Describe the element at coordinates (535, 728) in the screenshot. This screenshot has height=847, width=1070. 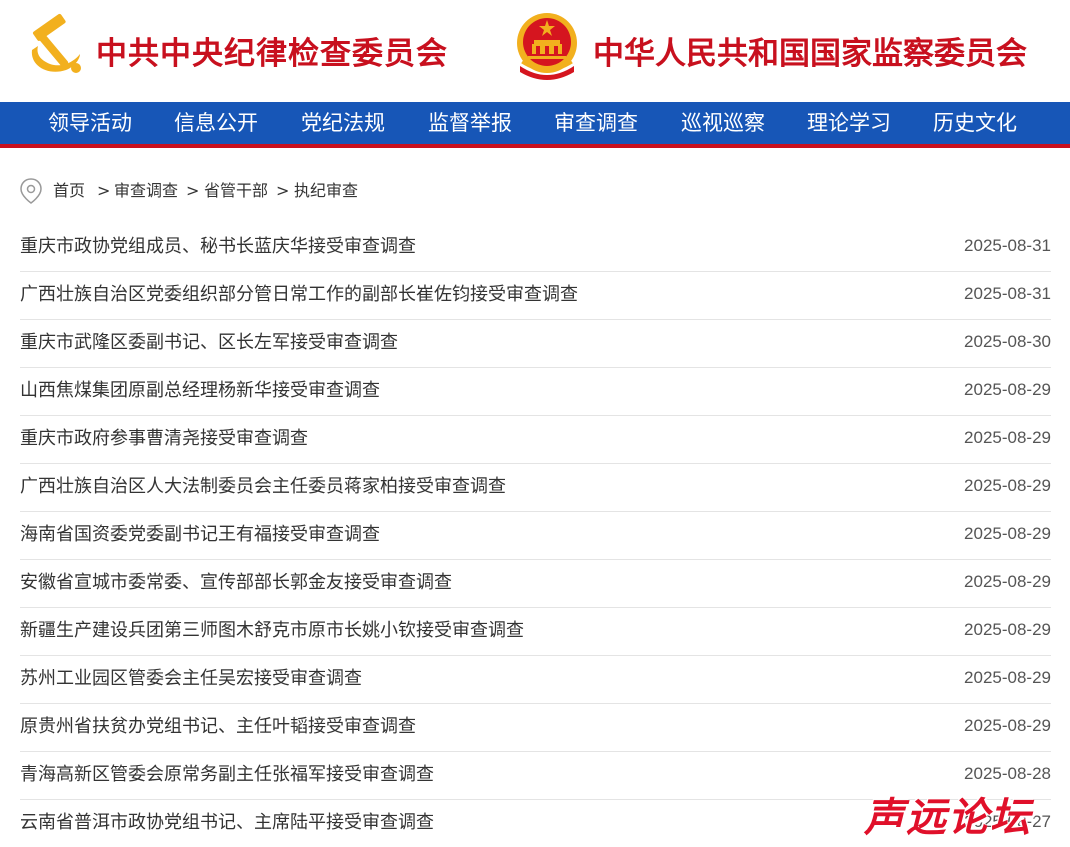
I see `list-item: 原贵州省扶贫办党组书记、主任叶韬接受审查调查 2025-08-29` at that location.